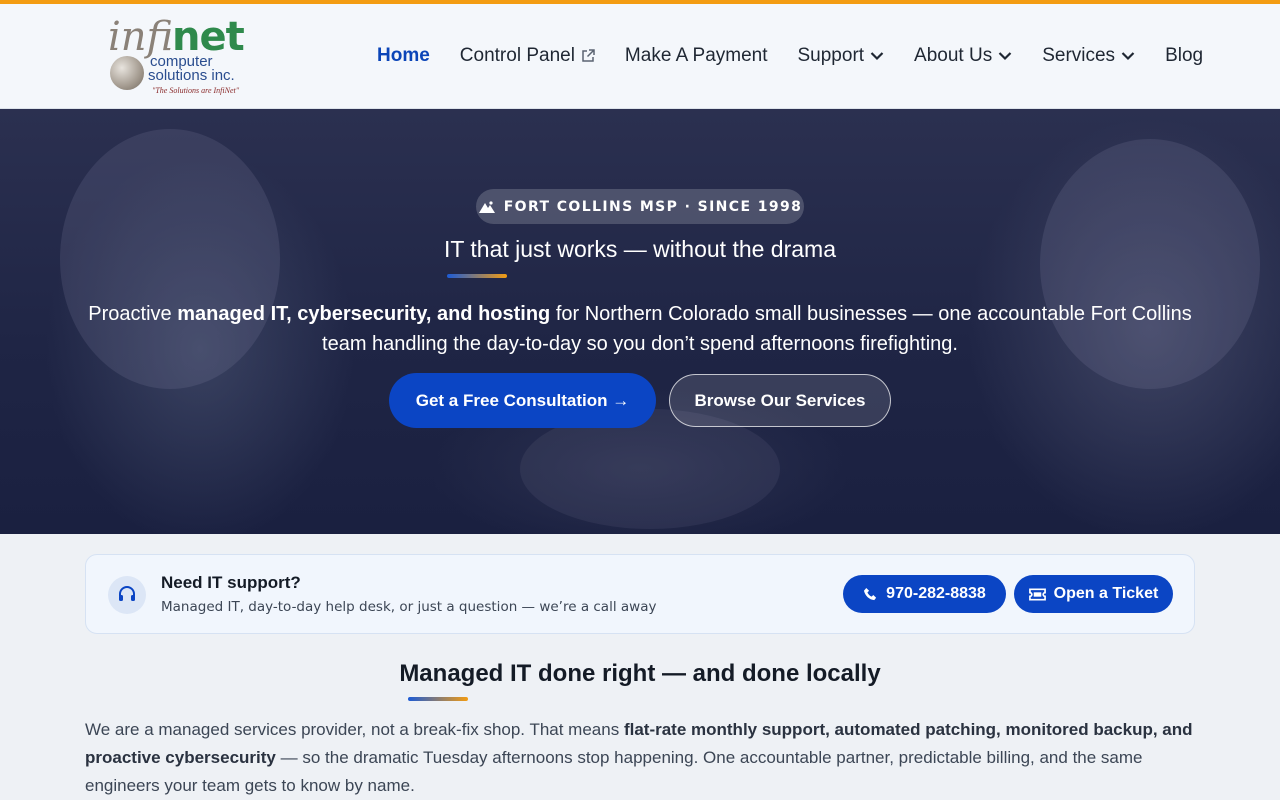  What do you see at coordinates (953, 55) in the screenshot?
I see `nav-item-label: About Us` at bounding box center [953, 55].